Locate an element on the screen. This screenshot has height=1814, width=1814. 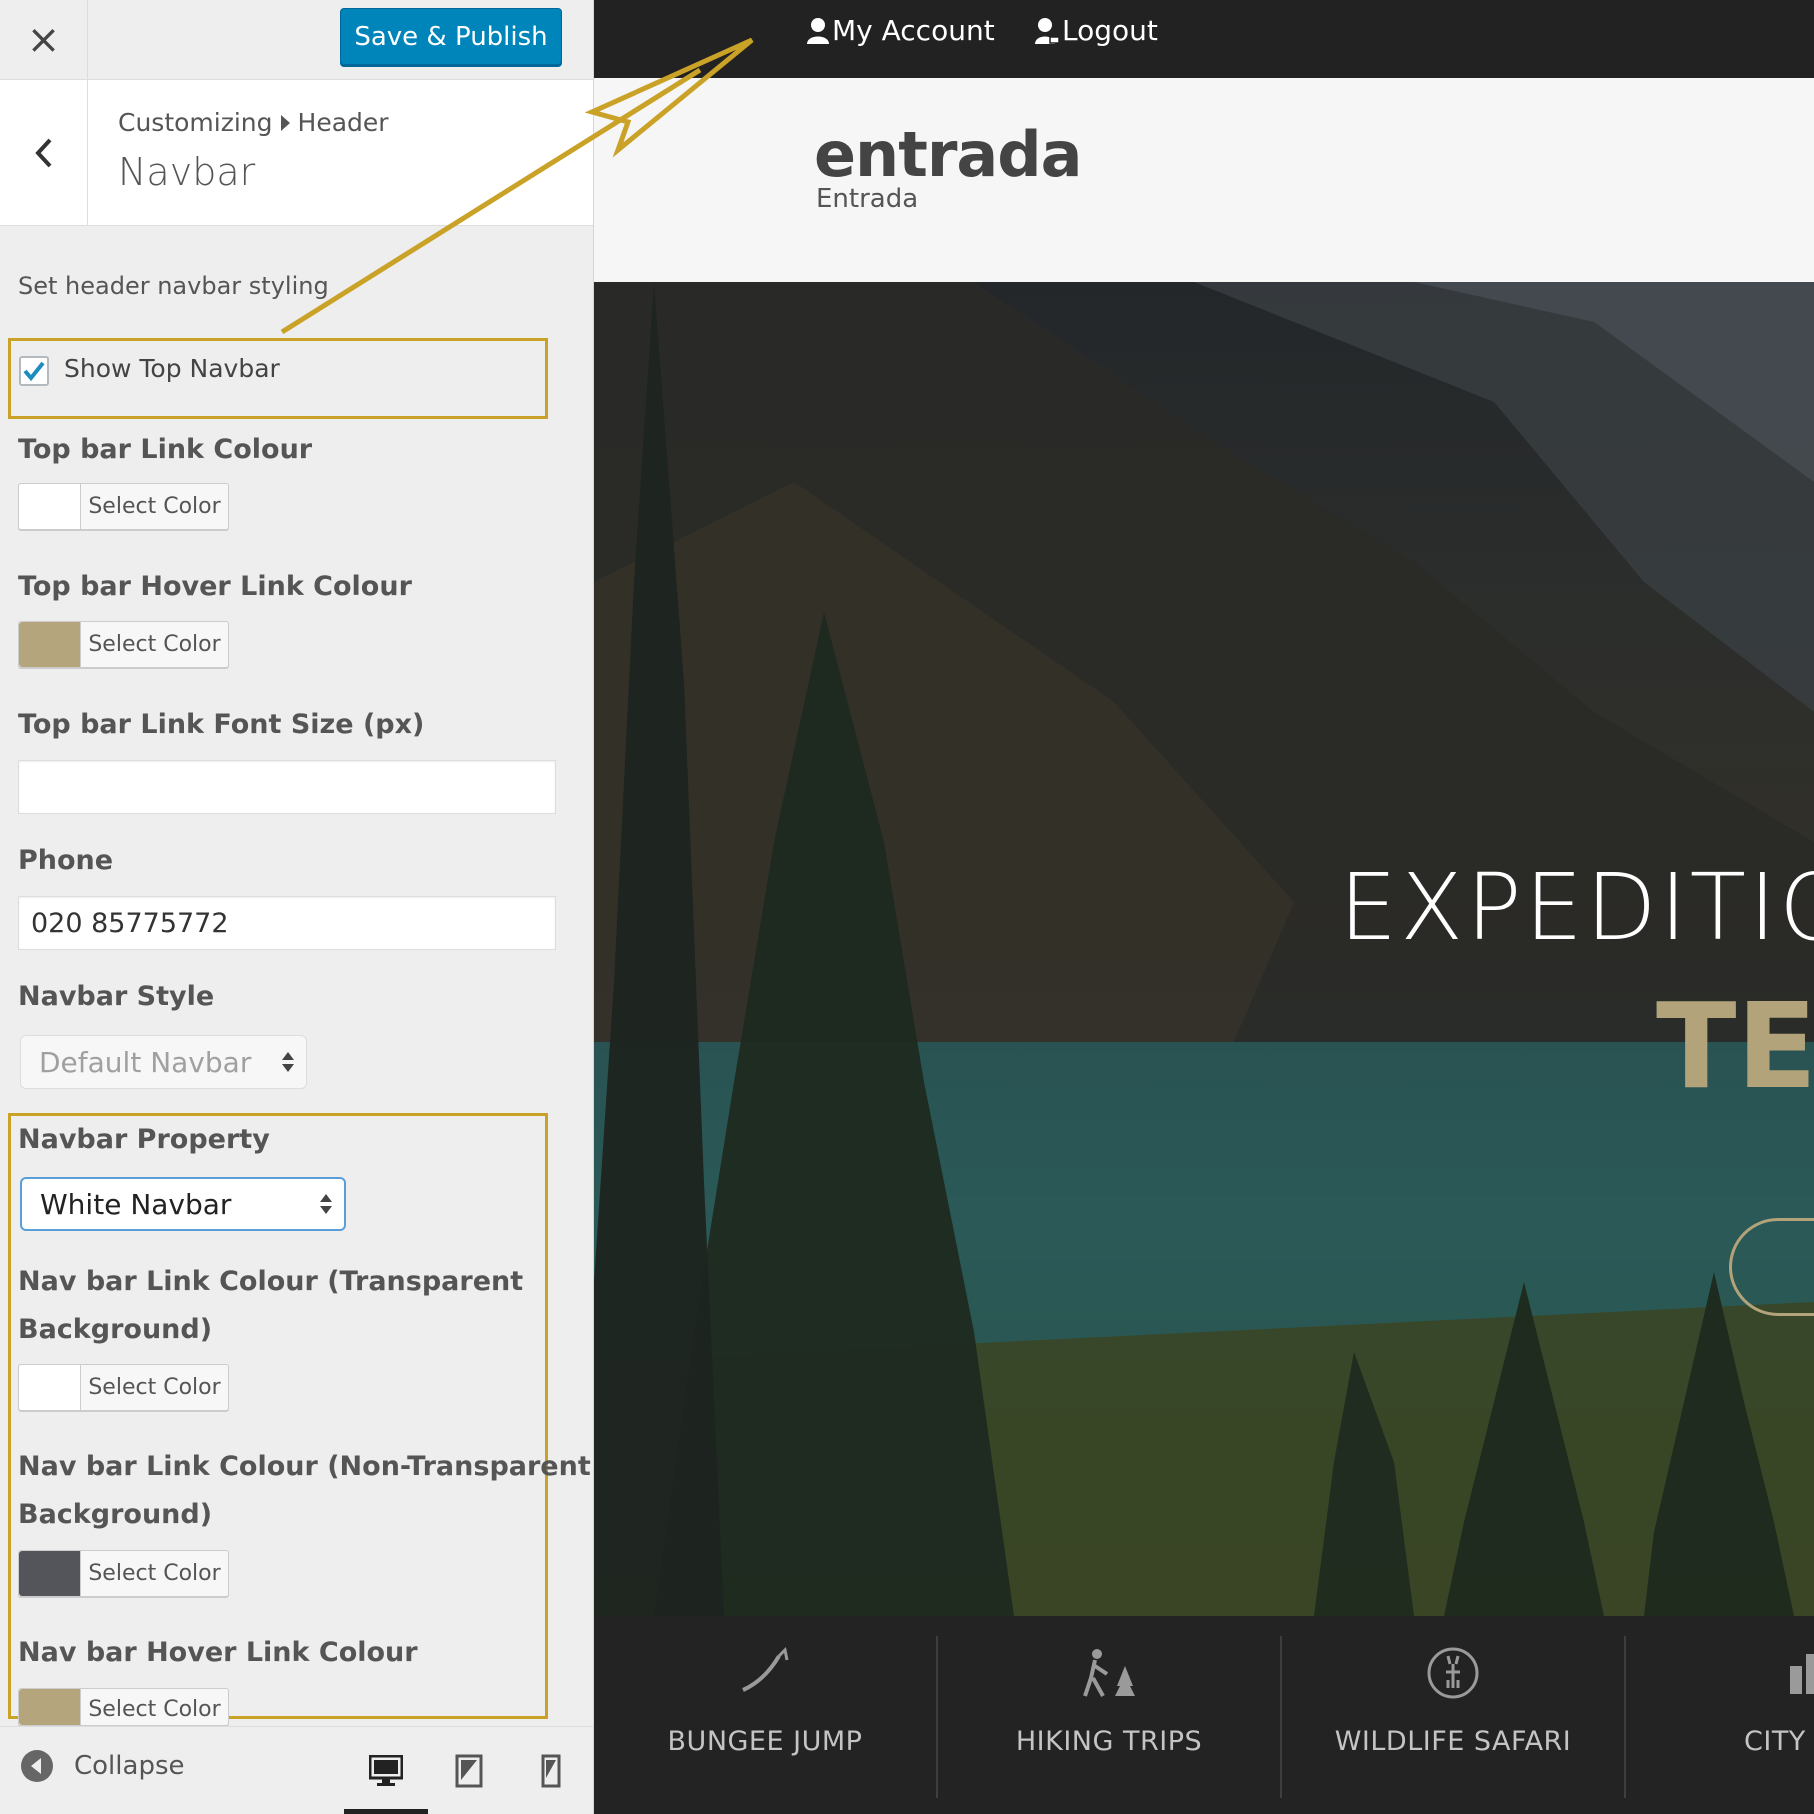
close-customizer-button: × is located at coordinates (44, 40).